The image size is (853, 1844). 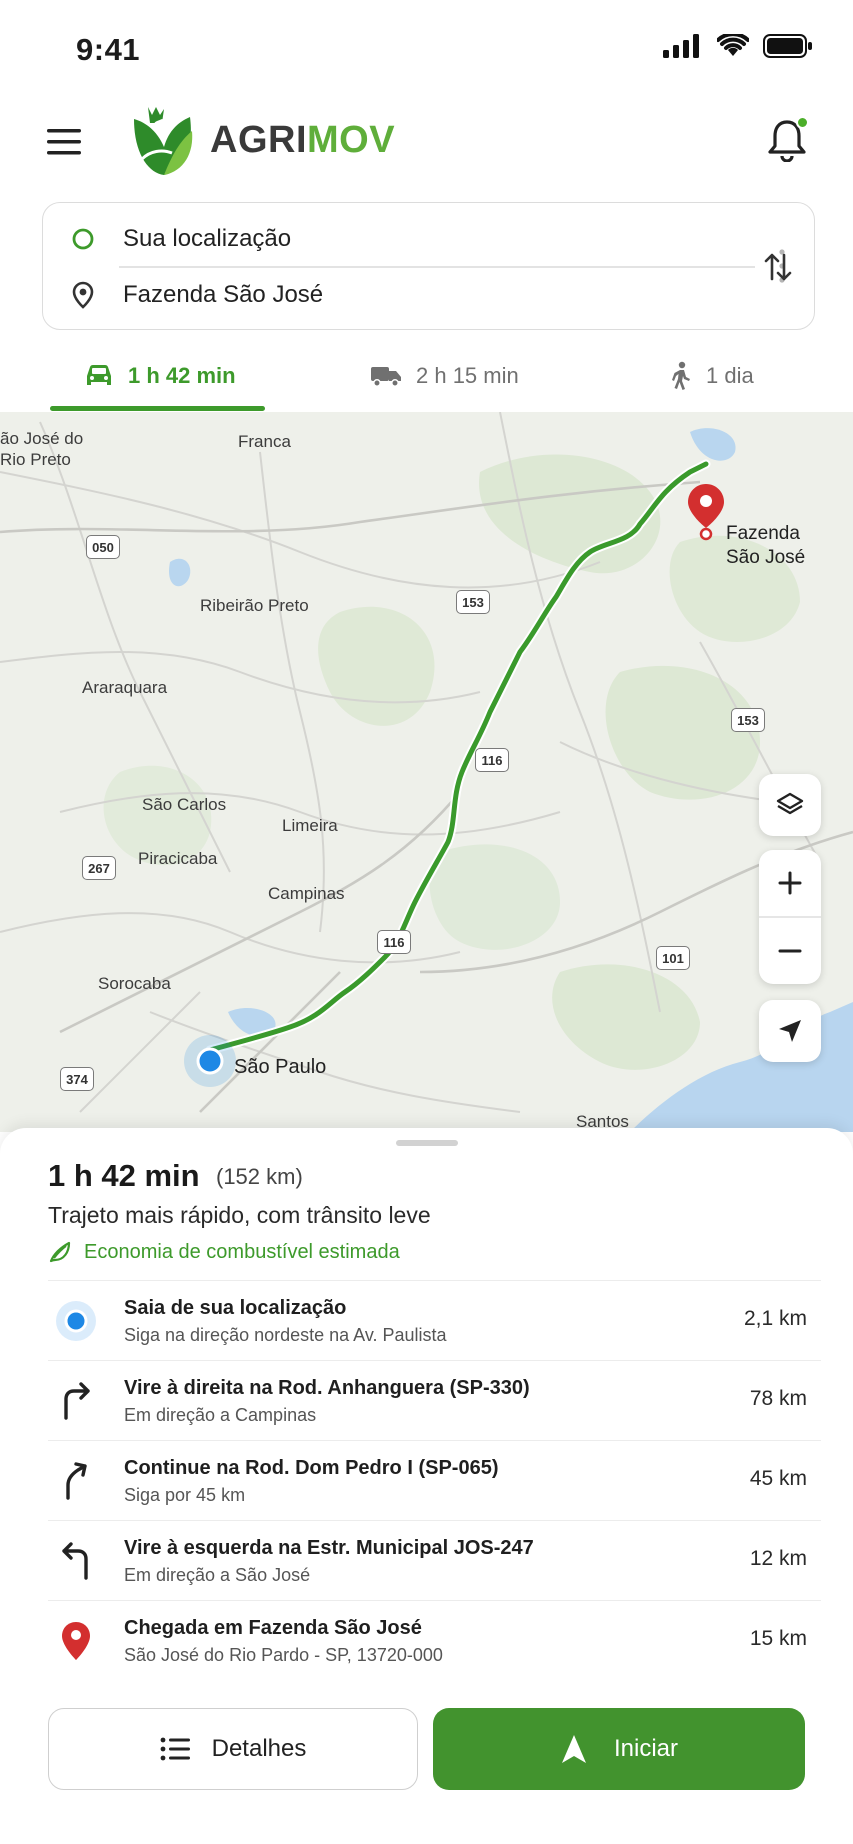 What do you see at coordinates (217, 1575) in the screenshot?
I see `step-subtitle: Em direção a São José` at bounding box center [217, 1575].